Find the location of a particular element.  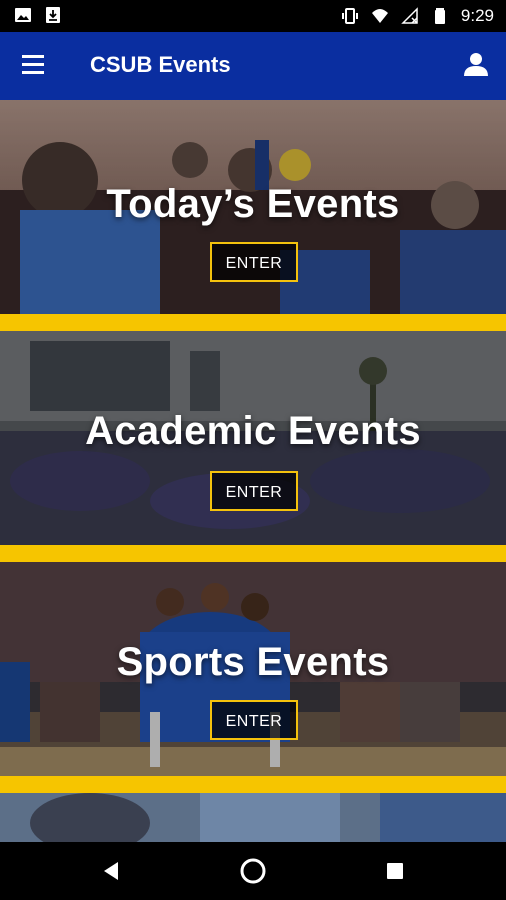

recents-icon is located at coordinates (395, 871).